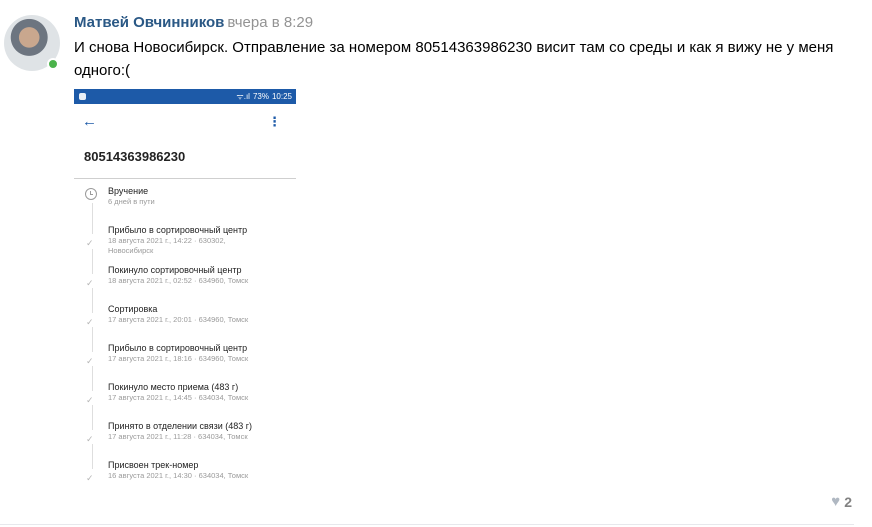  What do you see at coordinates (185, 205) in the screenshot?
I see `tracking-event: Вручение 6 дней в пути` at bounding box center [185, 205].